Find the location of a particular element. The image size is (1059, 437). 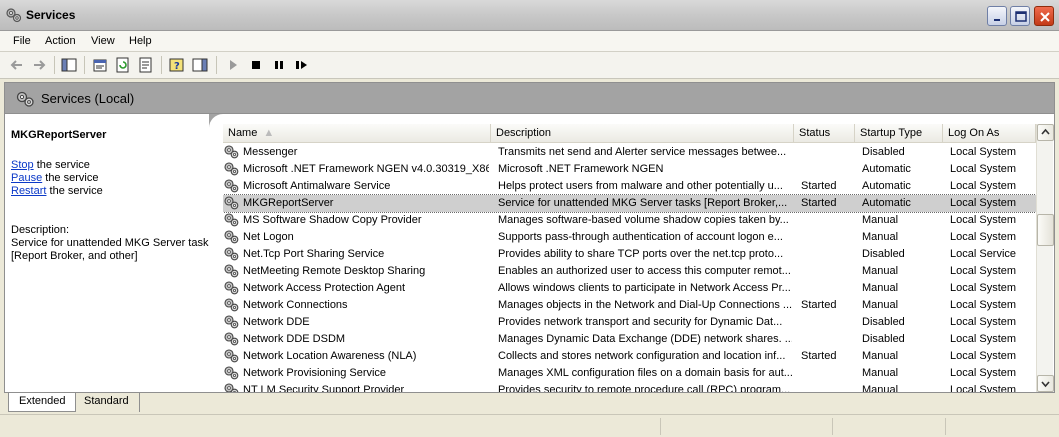

cell-name: Net.Tcp Port Sharing Service is located at coordinates (314, 254).